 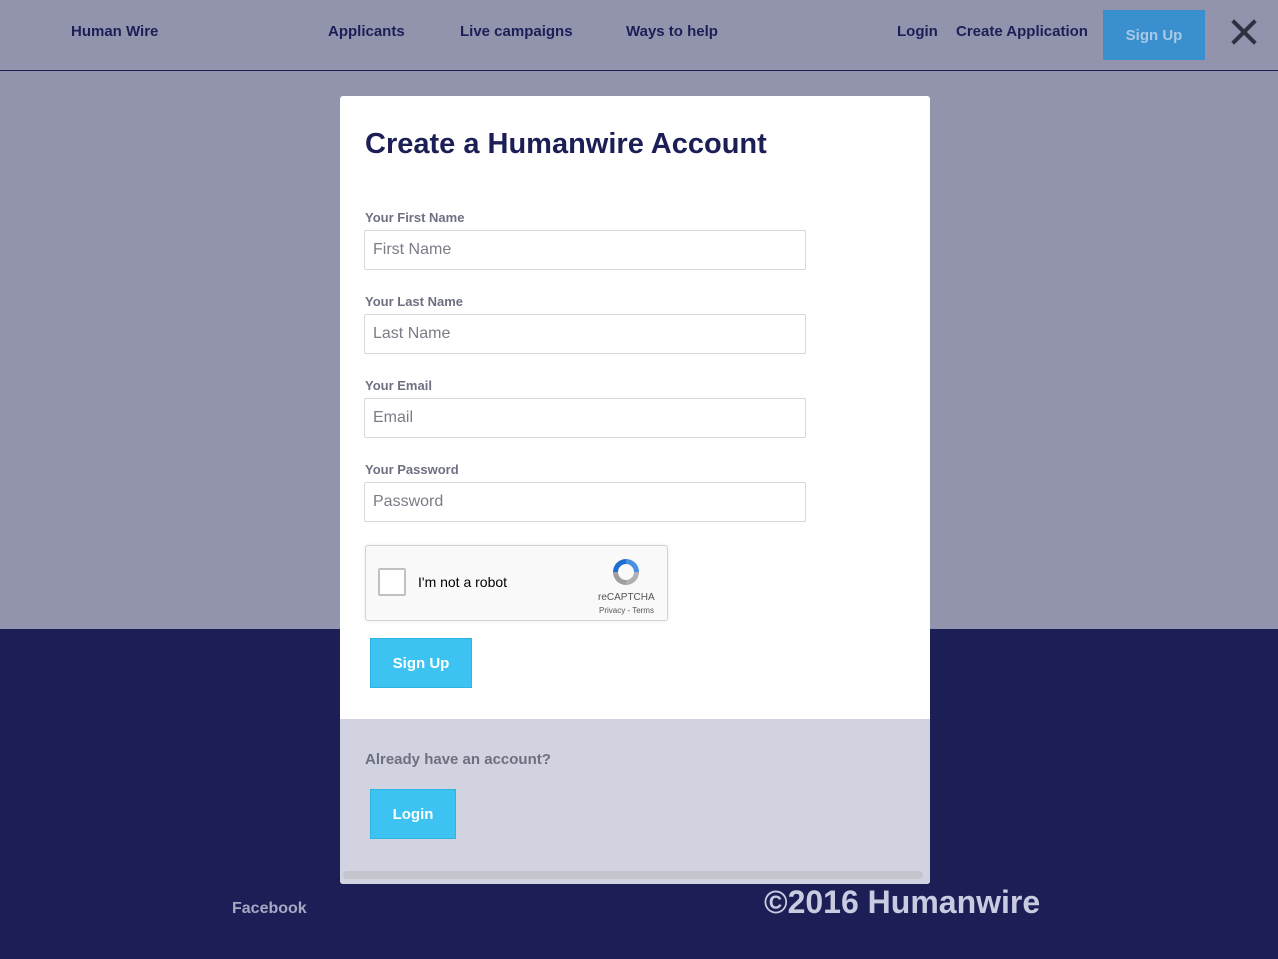 What do you see at coordinates (458, 759) in the screenshot?
I see `already-account-text: Already have an account?` at bounding box center [458, 759].